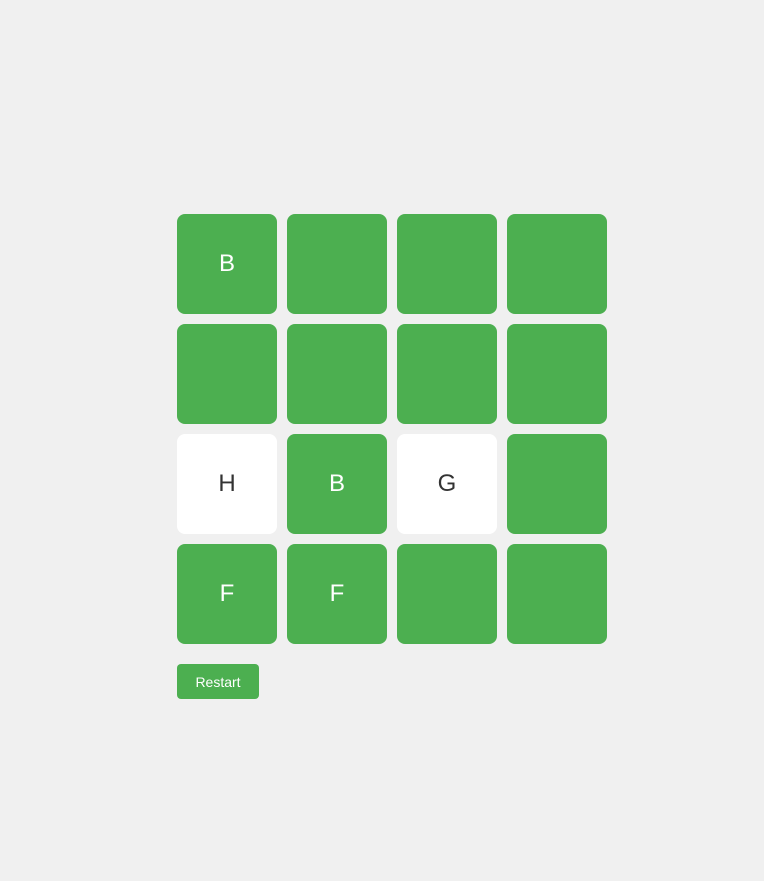  Describe the element at coordinates (557, 484) in the screenshot. I see `tile-r3-c4` at that location.